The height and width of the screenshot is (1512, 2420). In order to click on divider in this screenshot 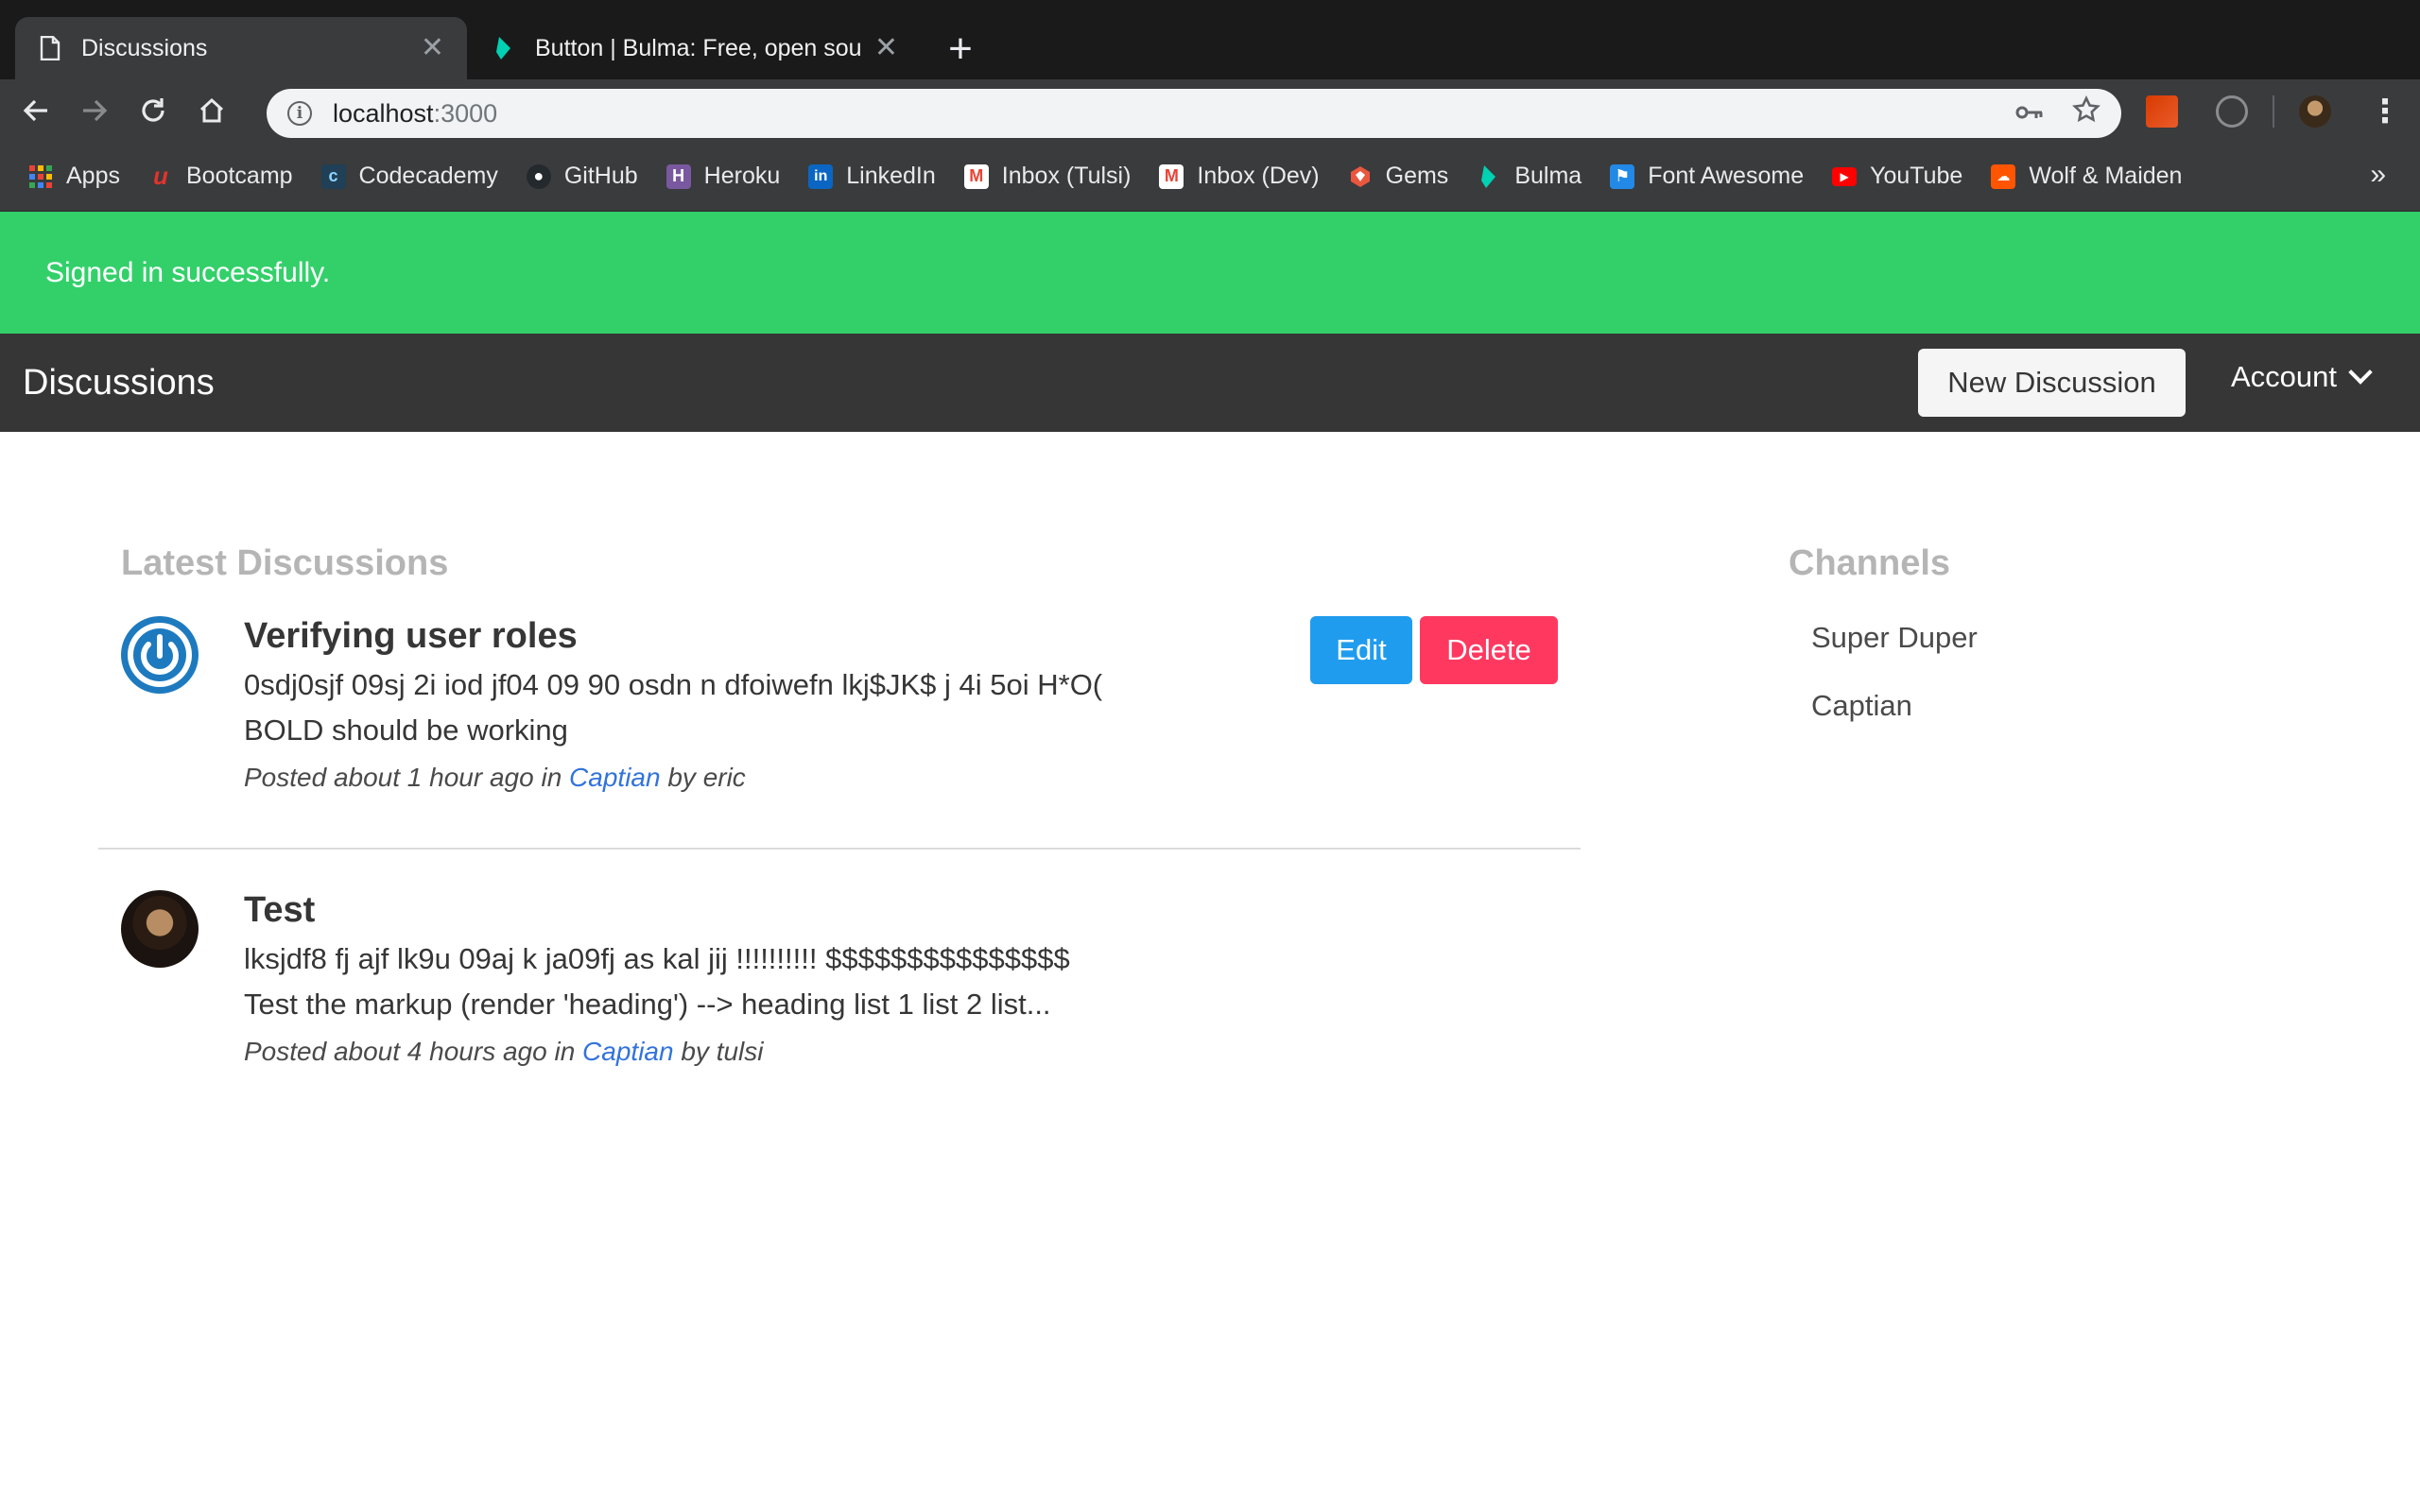, I will do `click(839, 849)`.